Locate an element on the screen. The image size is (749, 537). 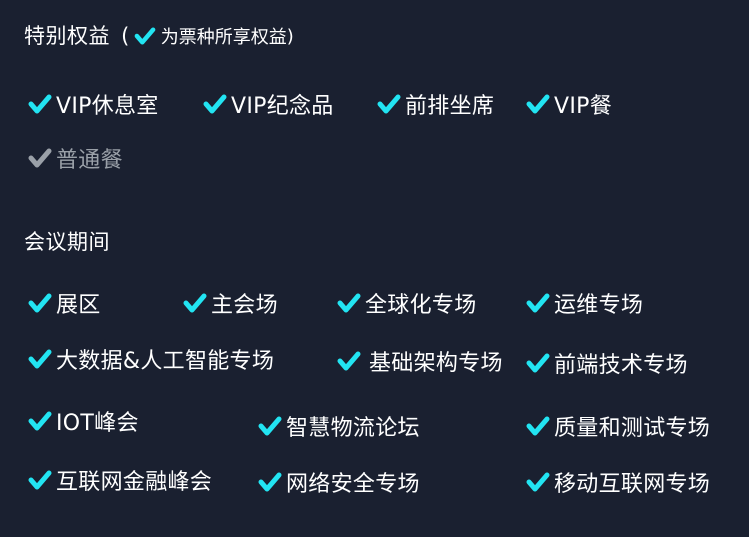
privilege-vip-lounge: VIP休息室 is located at coordinates (93, 104).